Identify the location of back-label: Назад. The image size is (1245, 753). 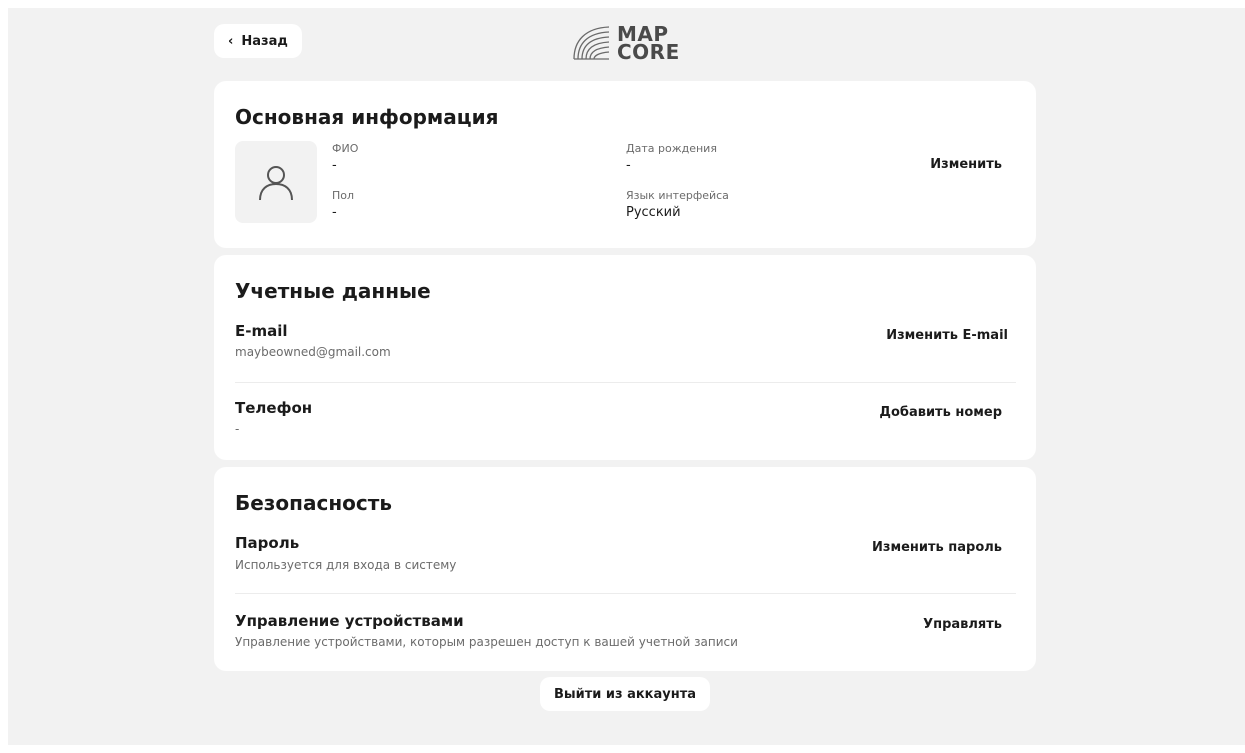
(264, 41).